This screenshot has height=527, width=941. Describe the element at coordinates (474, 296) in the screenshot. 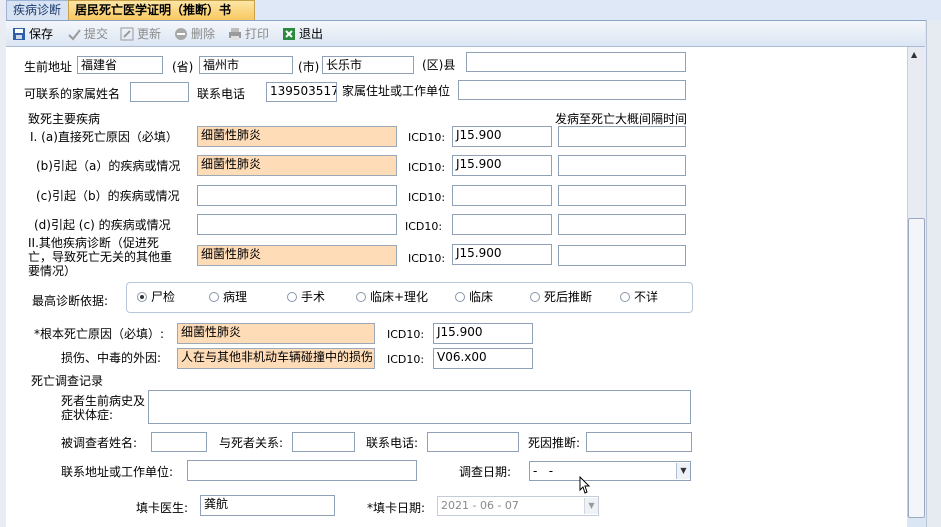

I see `radio-clinical: 临床` at that location.